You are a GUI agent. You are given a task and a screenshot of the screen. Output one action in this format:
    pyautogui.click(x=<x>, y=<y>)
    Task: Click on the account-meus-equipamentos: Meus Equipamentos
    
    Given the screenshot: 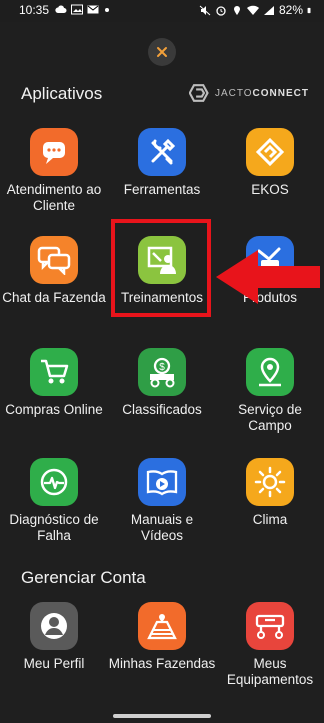 What is the action you would take?
    pyautogui.click(x=270, y=645)
    